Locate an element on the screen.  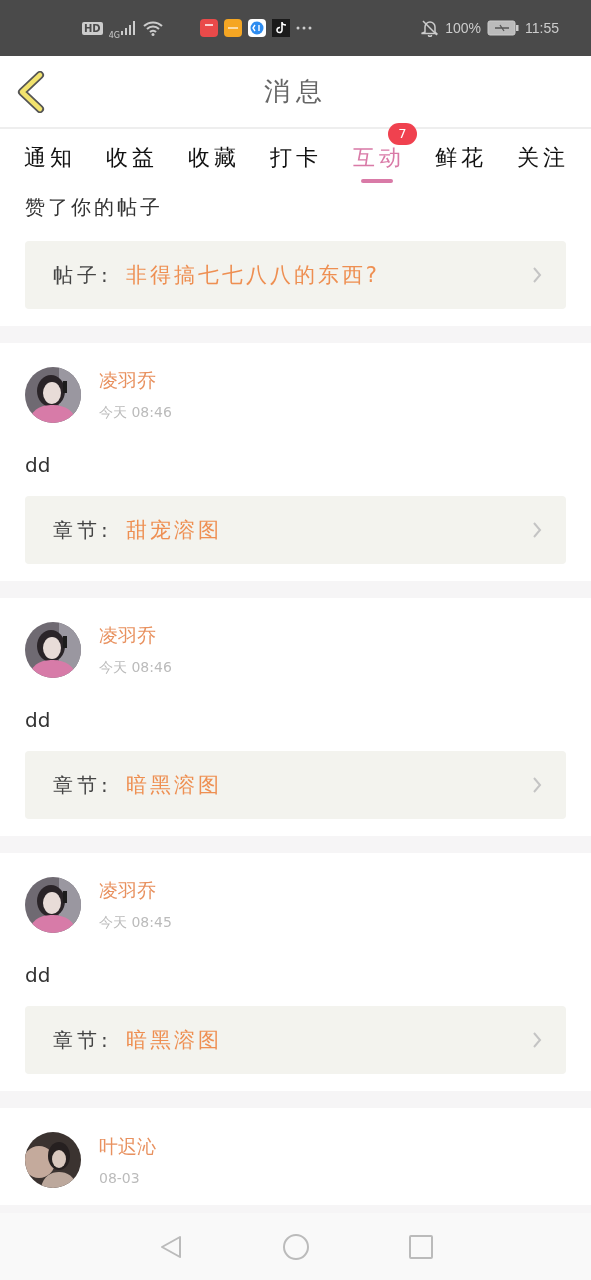
tab: 收益 is located at coordinates (132, 160).